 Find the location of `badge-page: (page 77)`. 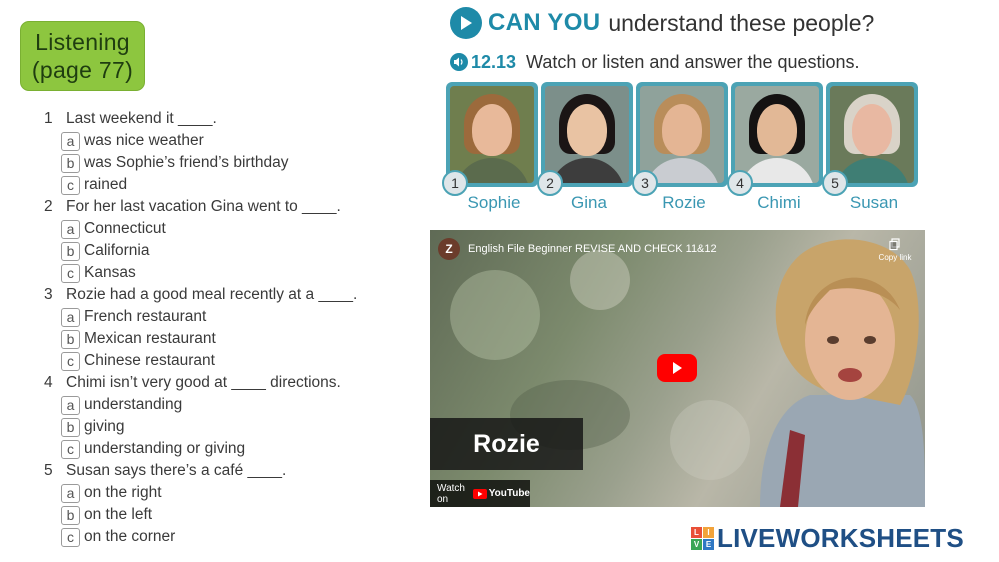

badge-page: (page 77) is located at coordinates (82, 70).